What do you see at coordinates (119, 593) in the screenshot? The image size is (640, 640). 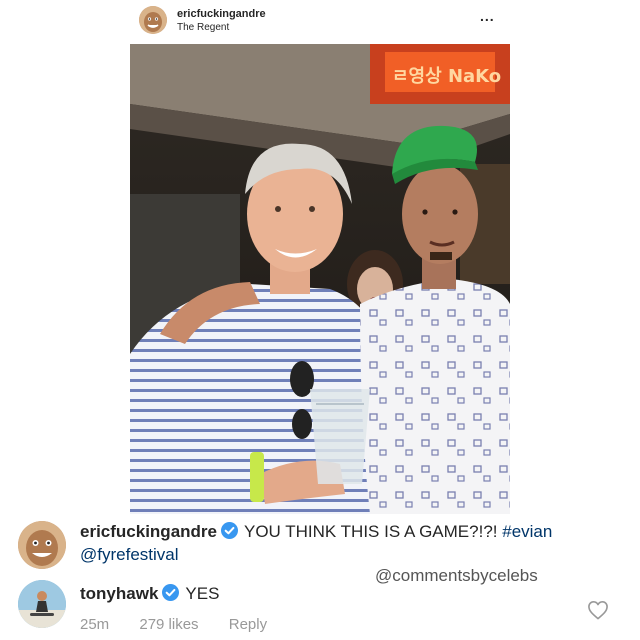 I see `comment-username: tonyhawk` at bounding box center [119, 593].